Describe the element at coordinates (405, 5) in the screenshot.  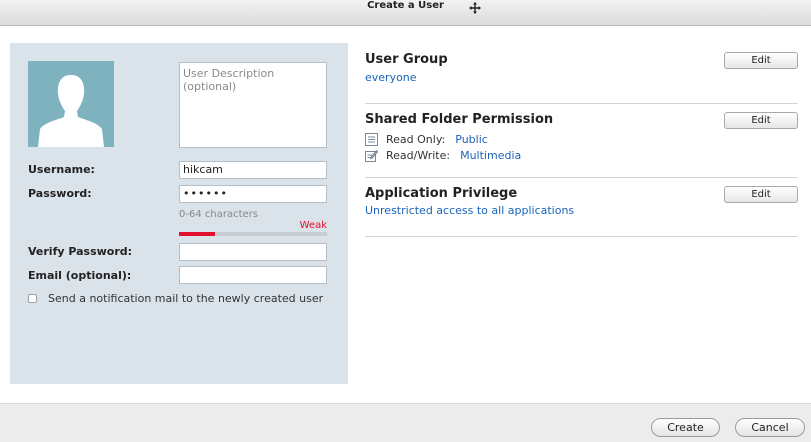
I see `window-title: Create a User` at that location.